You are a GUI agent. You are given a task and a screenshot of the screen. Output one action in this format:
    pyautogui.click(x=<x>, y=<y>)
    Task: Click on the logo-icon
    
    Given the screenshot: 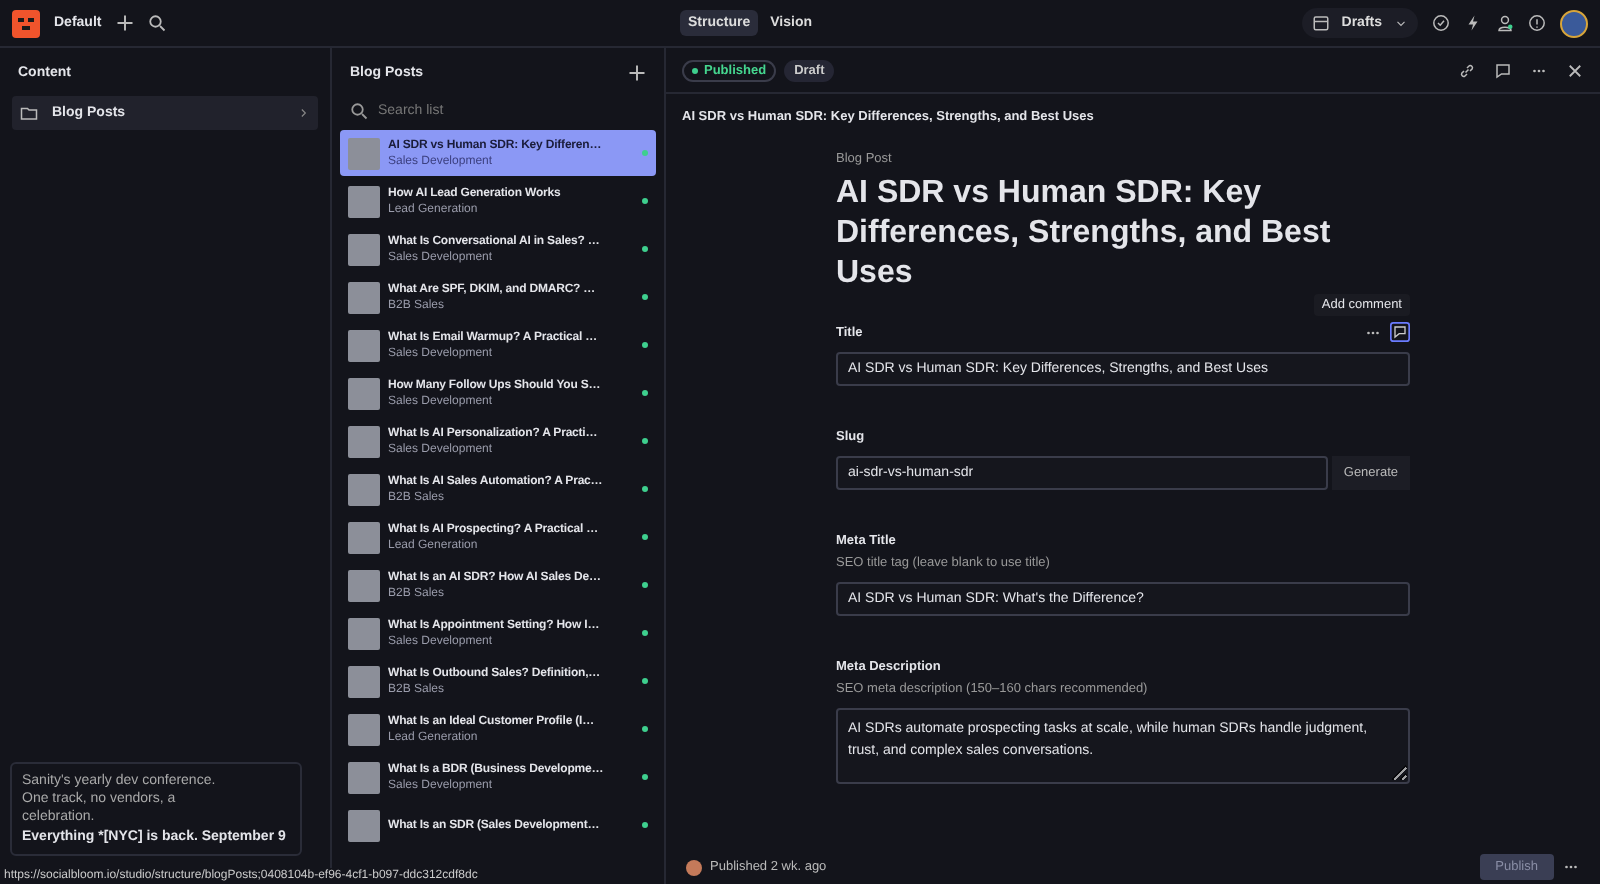 What is the action you would take?
    pyautogui.click(x=26, y=23)
    